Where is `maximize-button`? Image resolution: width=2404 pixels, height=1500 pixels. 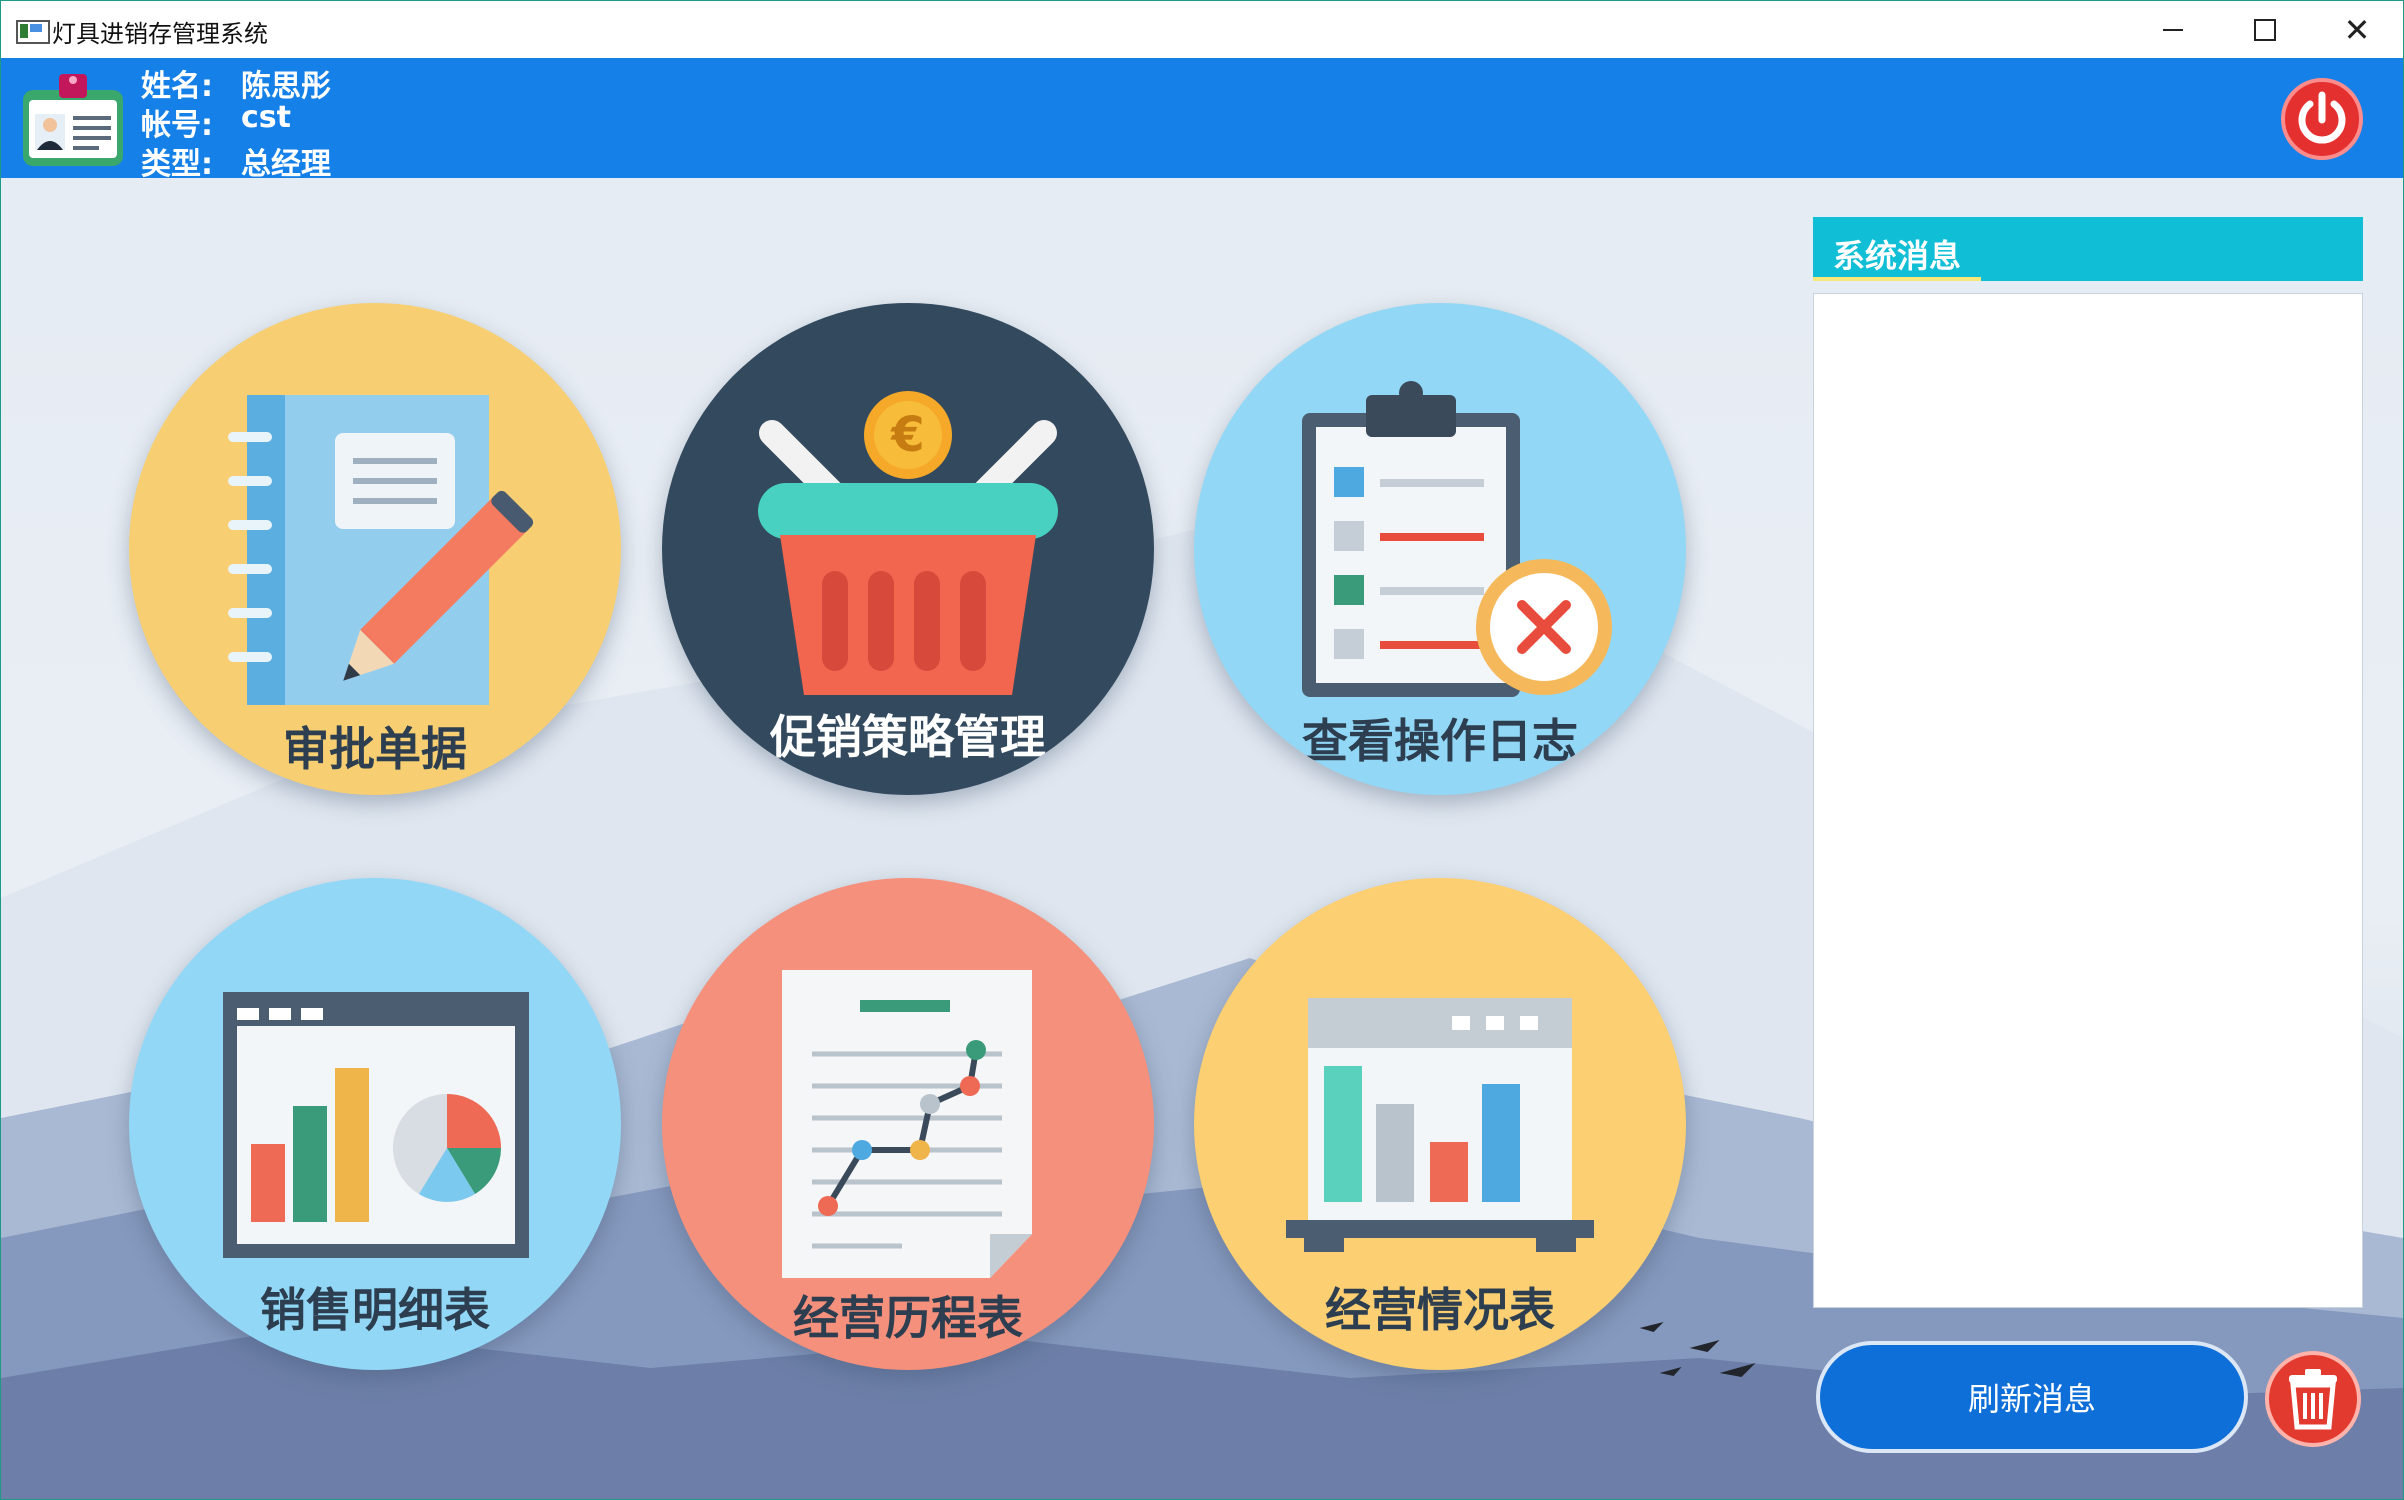
maximize-button is located at coordinates (2265, 29).